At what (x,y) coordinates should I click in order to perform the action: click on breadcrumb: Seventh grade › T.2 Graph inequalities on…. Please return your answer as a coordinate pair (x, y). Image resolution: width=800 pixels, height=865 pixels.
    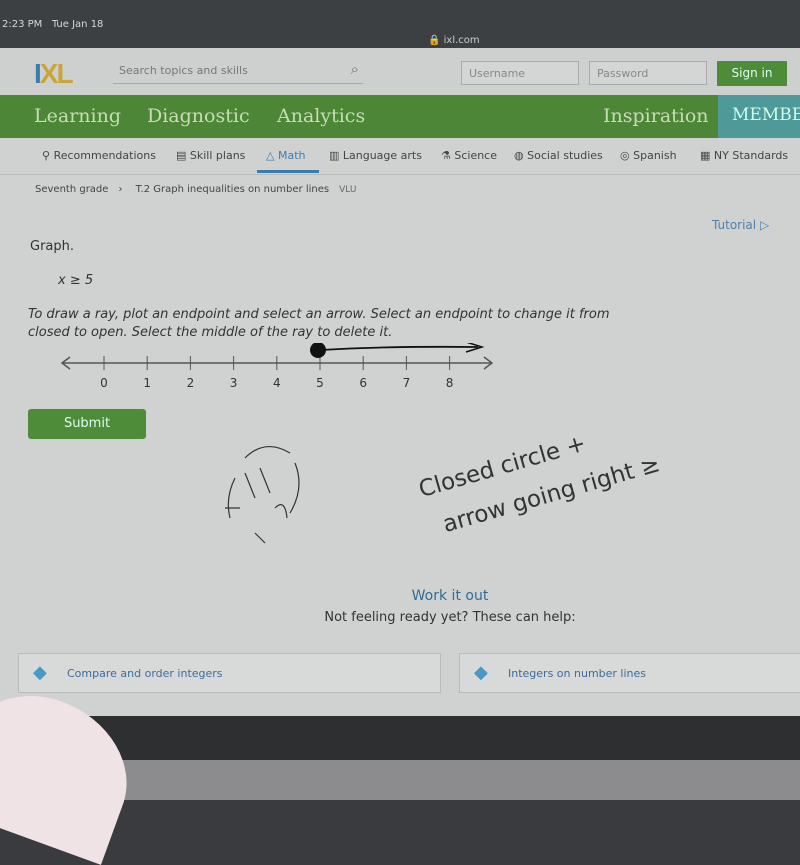
    Looking at the image, I should click on (196, 189).